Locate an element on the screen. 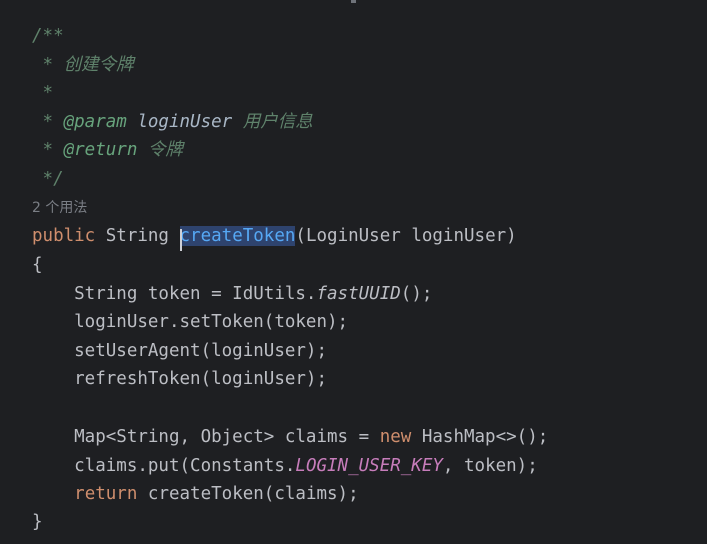 Image resolution: width=707 pixels, height=544 pixels. code-line-return: return createToken(claims); is located at coordinates (195, 494).